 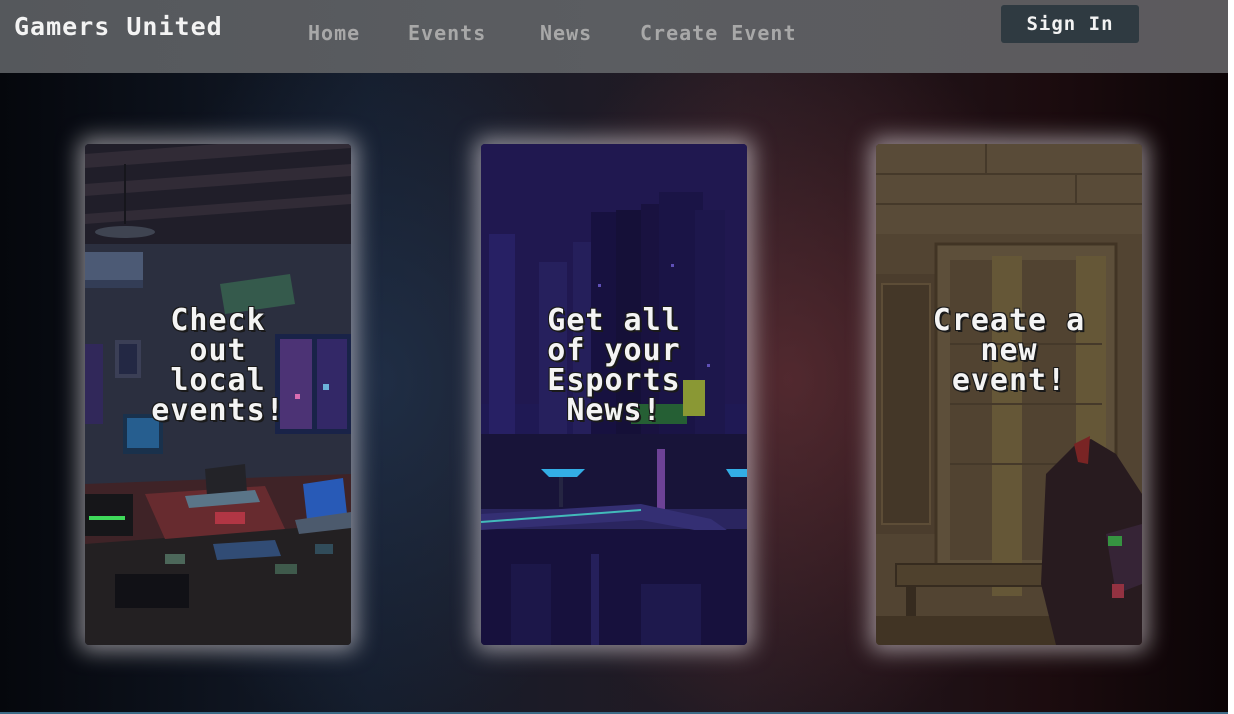 I want to click on card-title-esports-news: Get all of your Esports News!, so click(x=614, y=365).